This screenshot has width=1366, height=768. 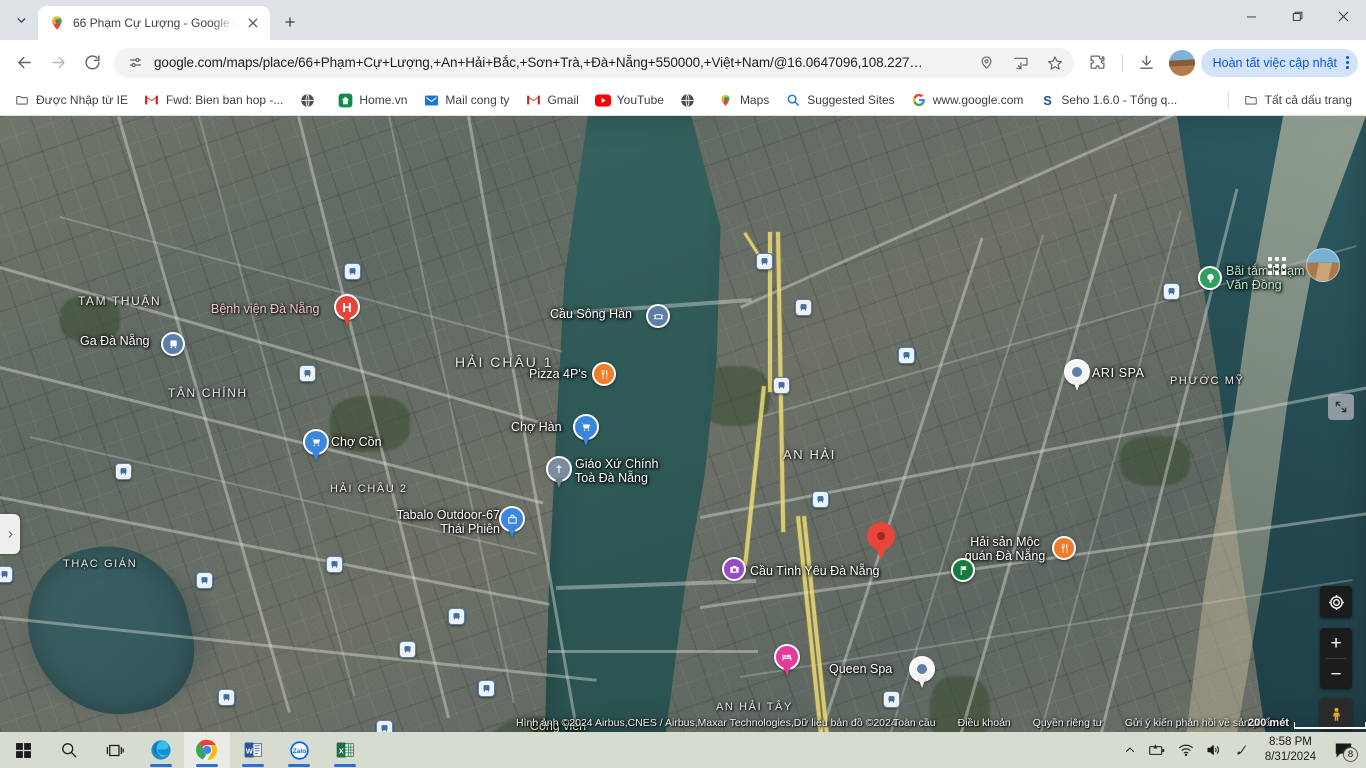 What do you see at coordinates (253, 750) in the screenshot?
I see `word-button: W` at bounding box center [253, 750].